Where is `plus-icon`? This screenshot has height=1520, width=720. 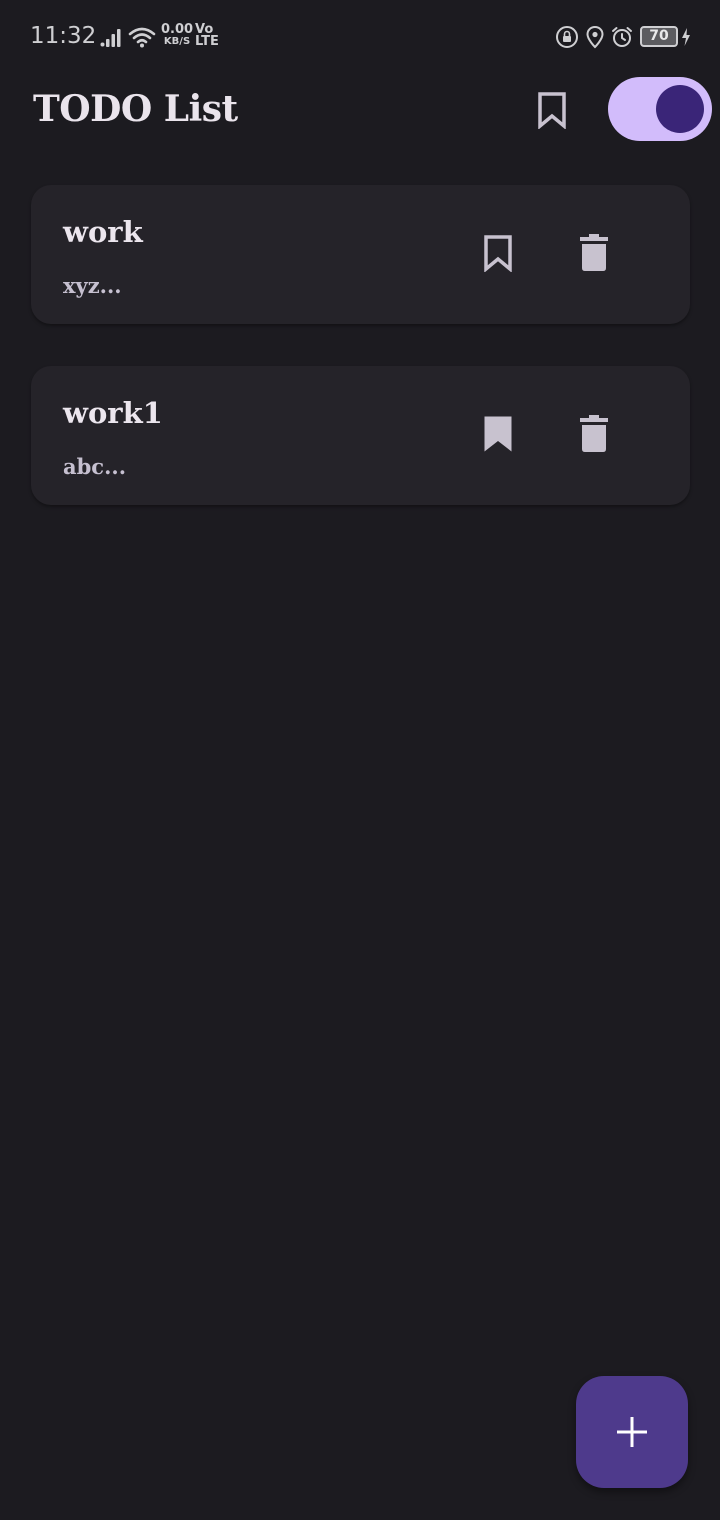 plus-icon is located at coordinates (632, 1432).